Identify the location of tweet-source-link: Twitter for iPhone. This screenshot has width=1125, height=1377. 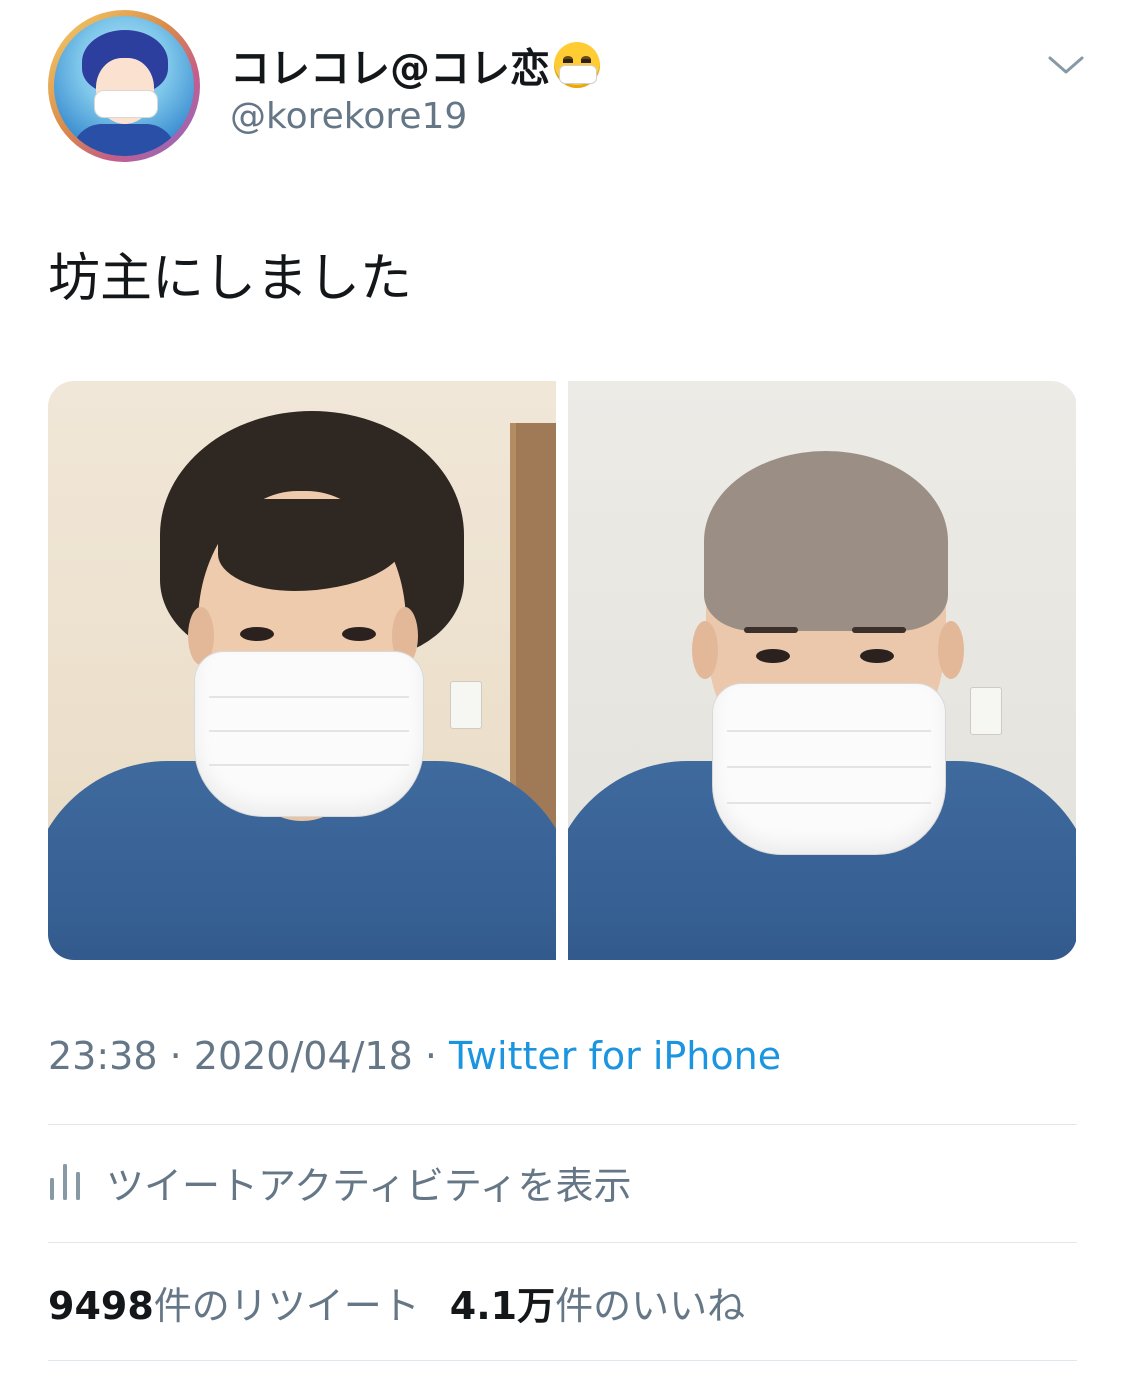
(615, 1056).